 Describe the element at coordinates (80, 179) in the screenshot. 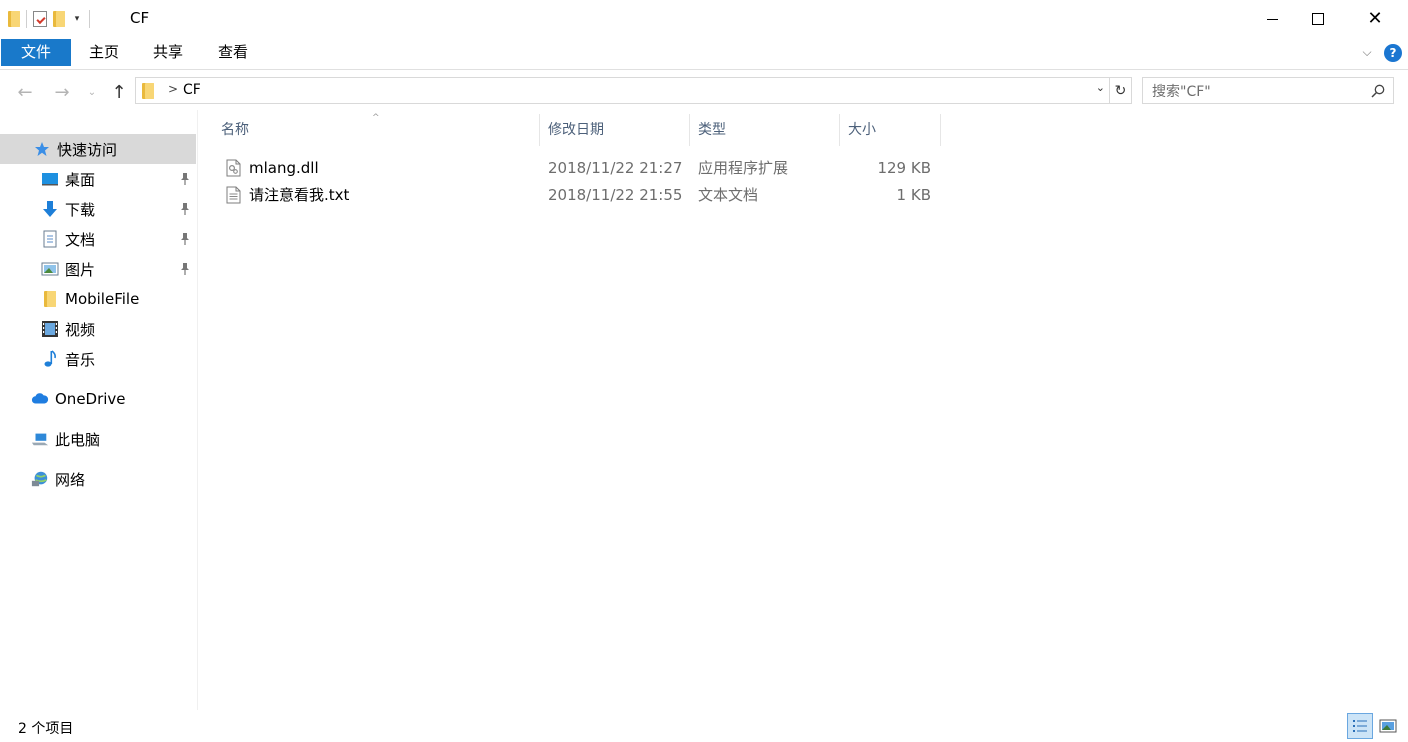

I see `sidebar-item-label: 桌面` at that location.